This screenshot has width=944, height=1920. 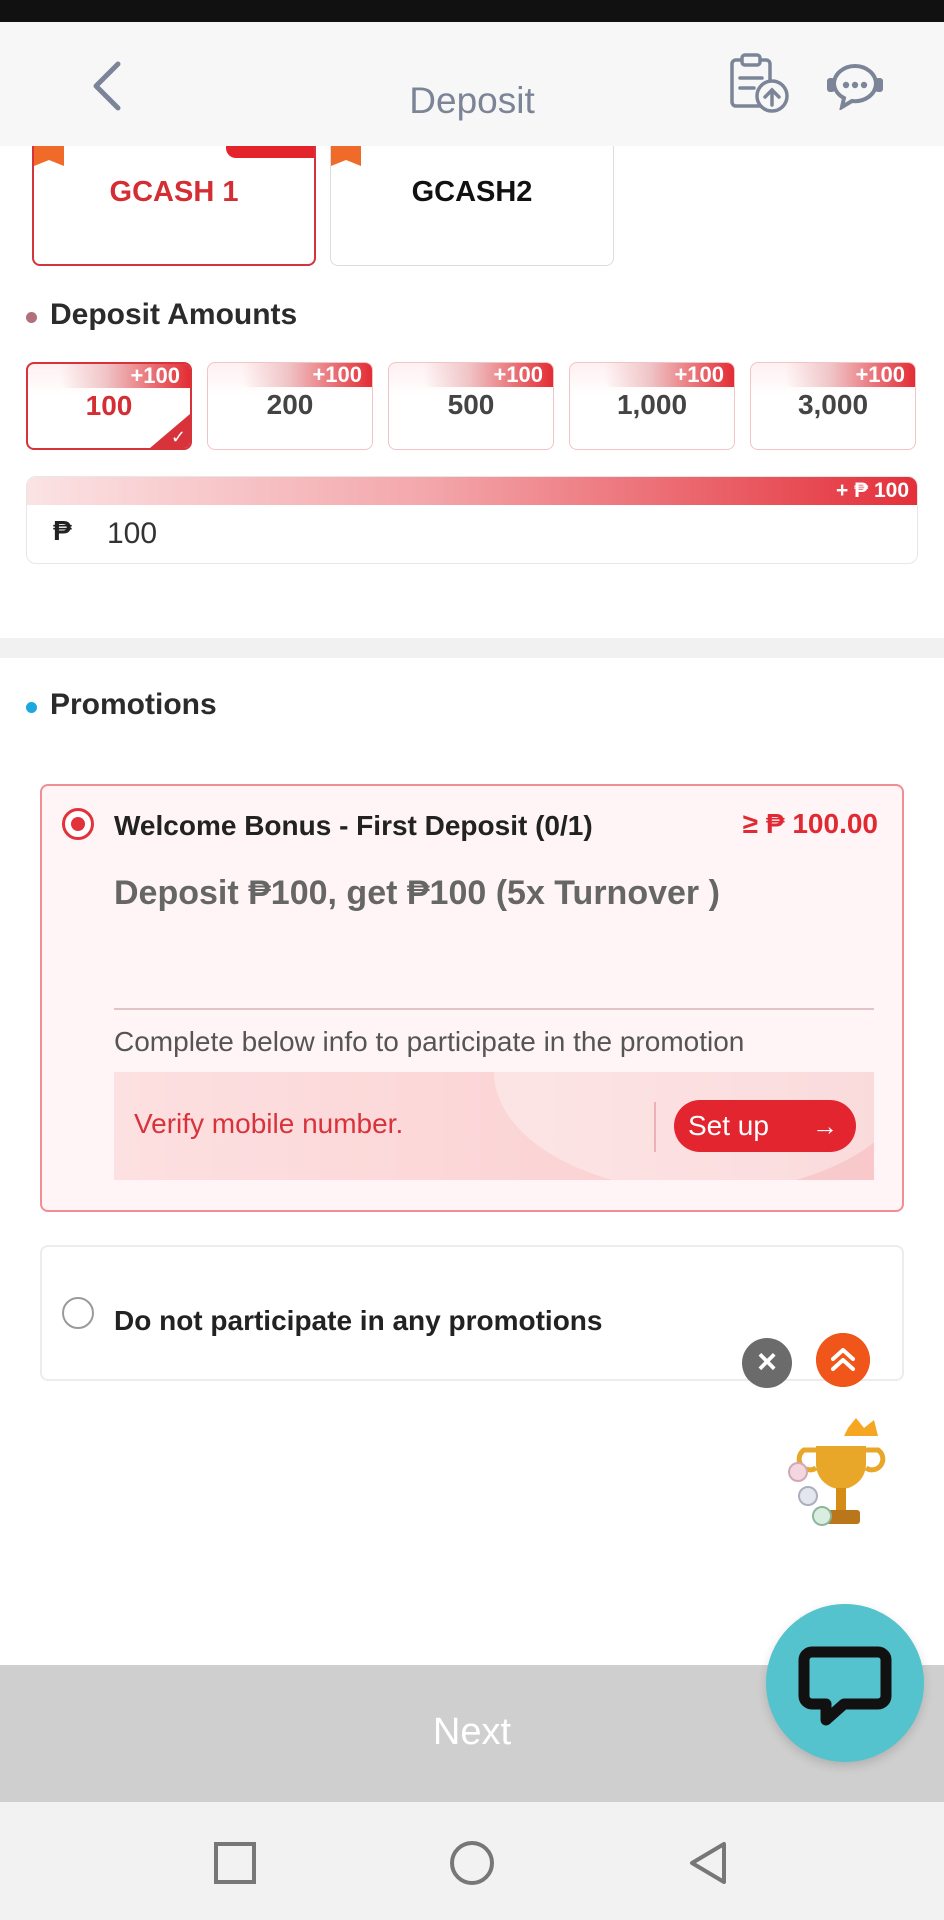 I want to click on amount-option-100: +100 100 ✓, so click(x=109, y=406).